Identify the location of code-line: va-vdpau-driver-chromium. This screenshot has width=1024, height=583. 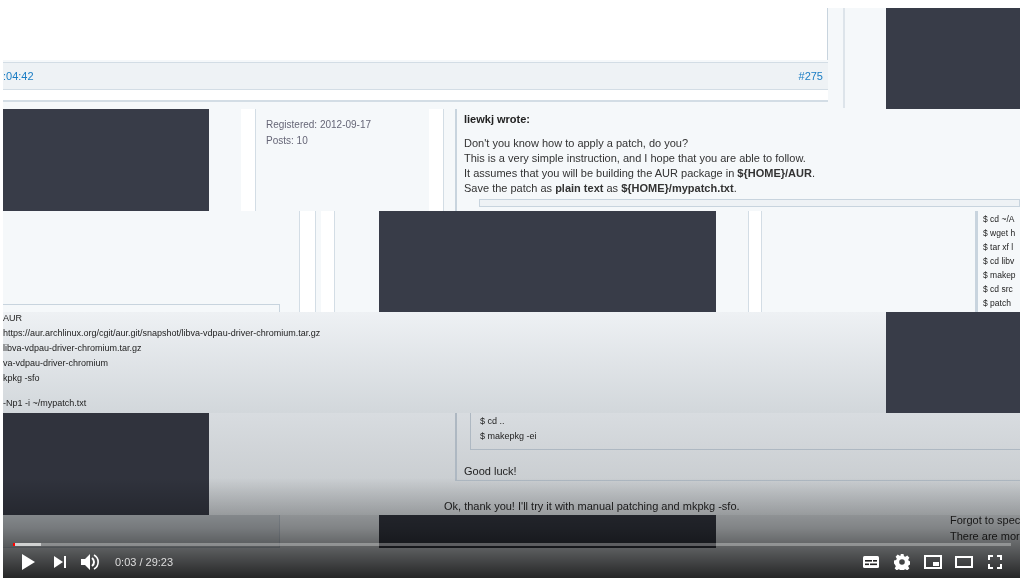
(56, 363).